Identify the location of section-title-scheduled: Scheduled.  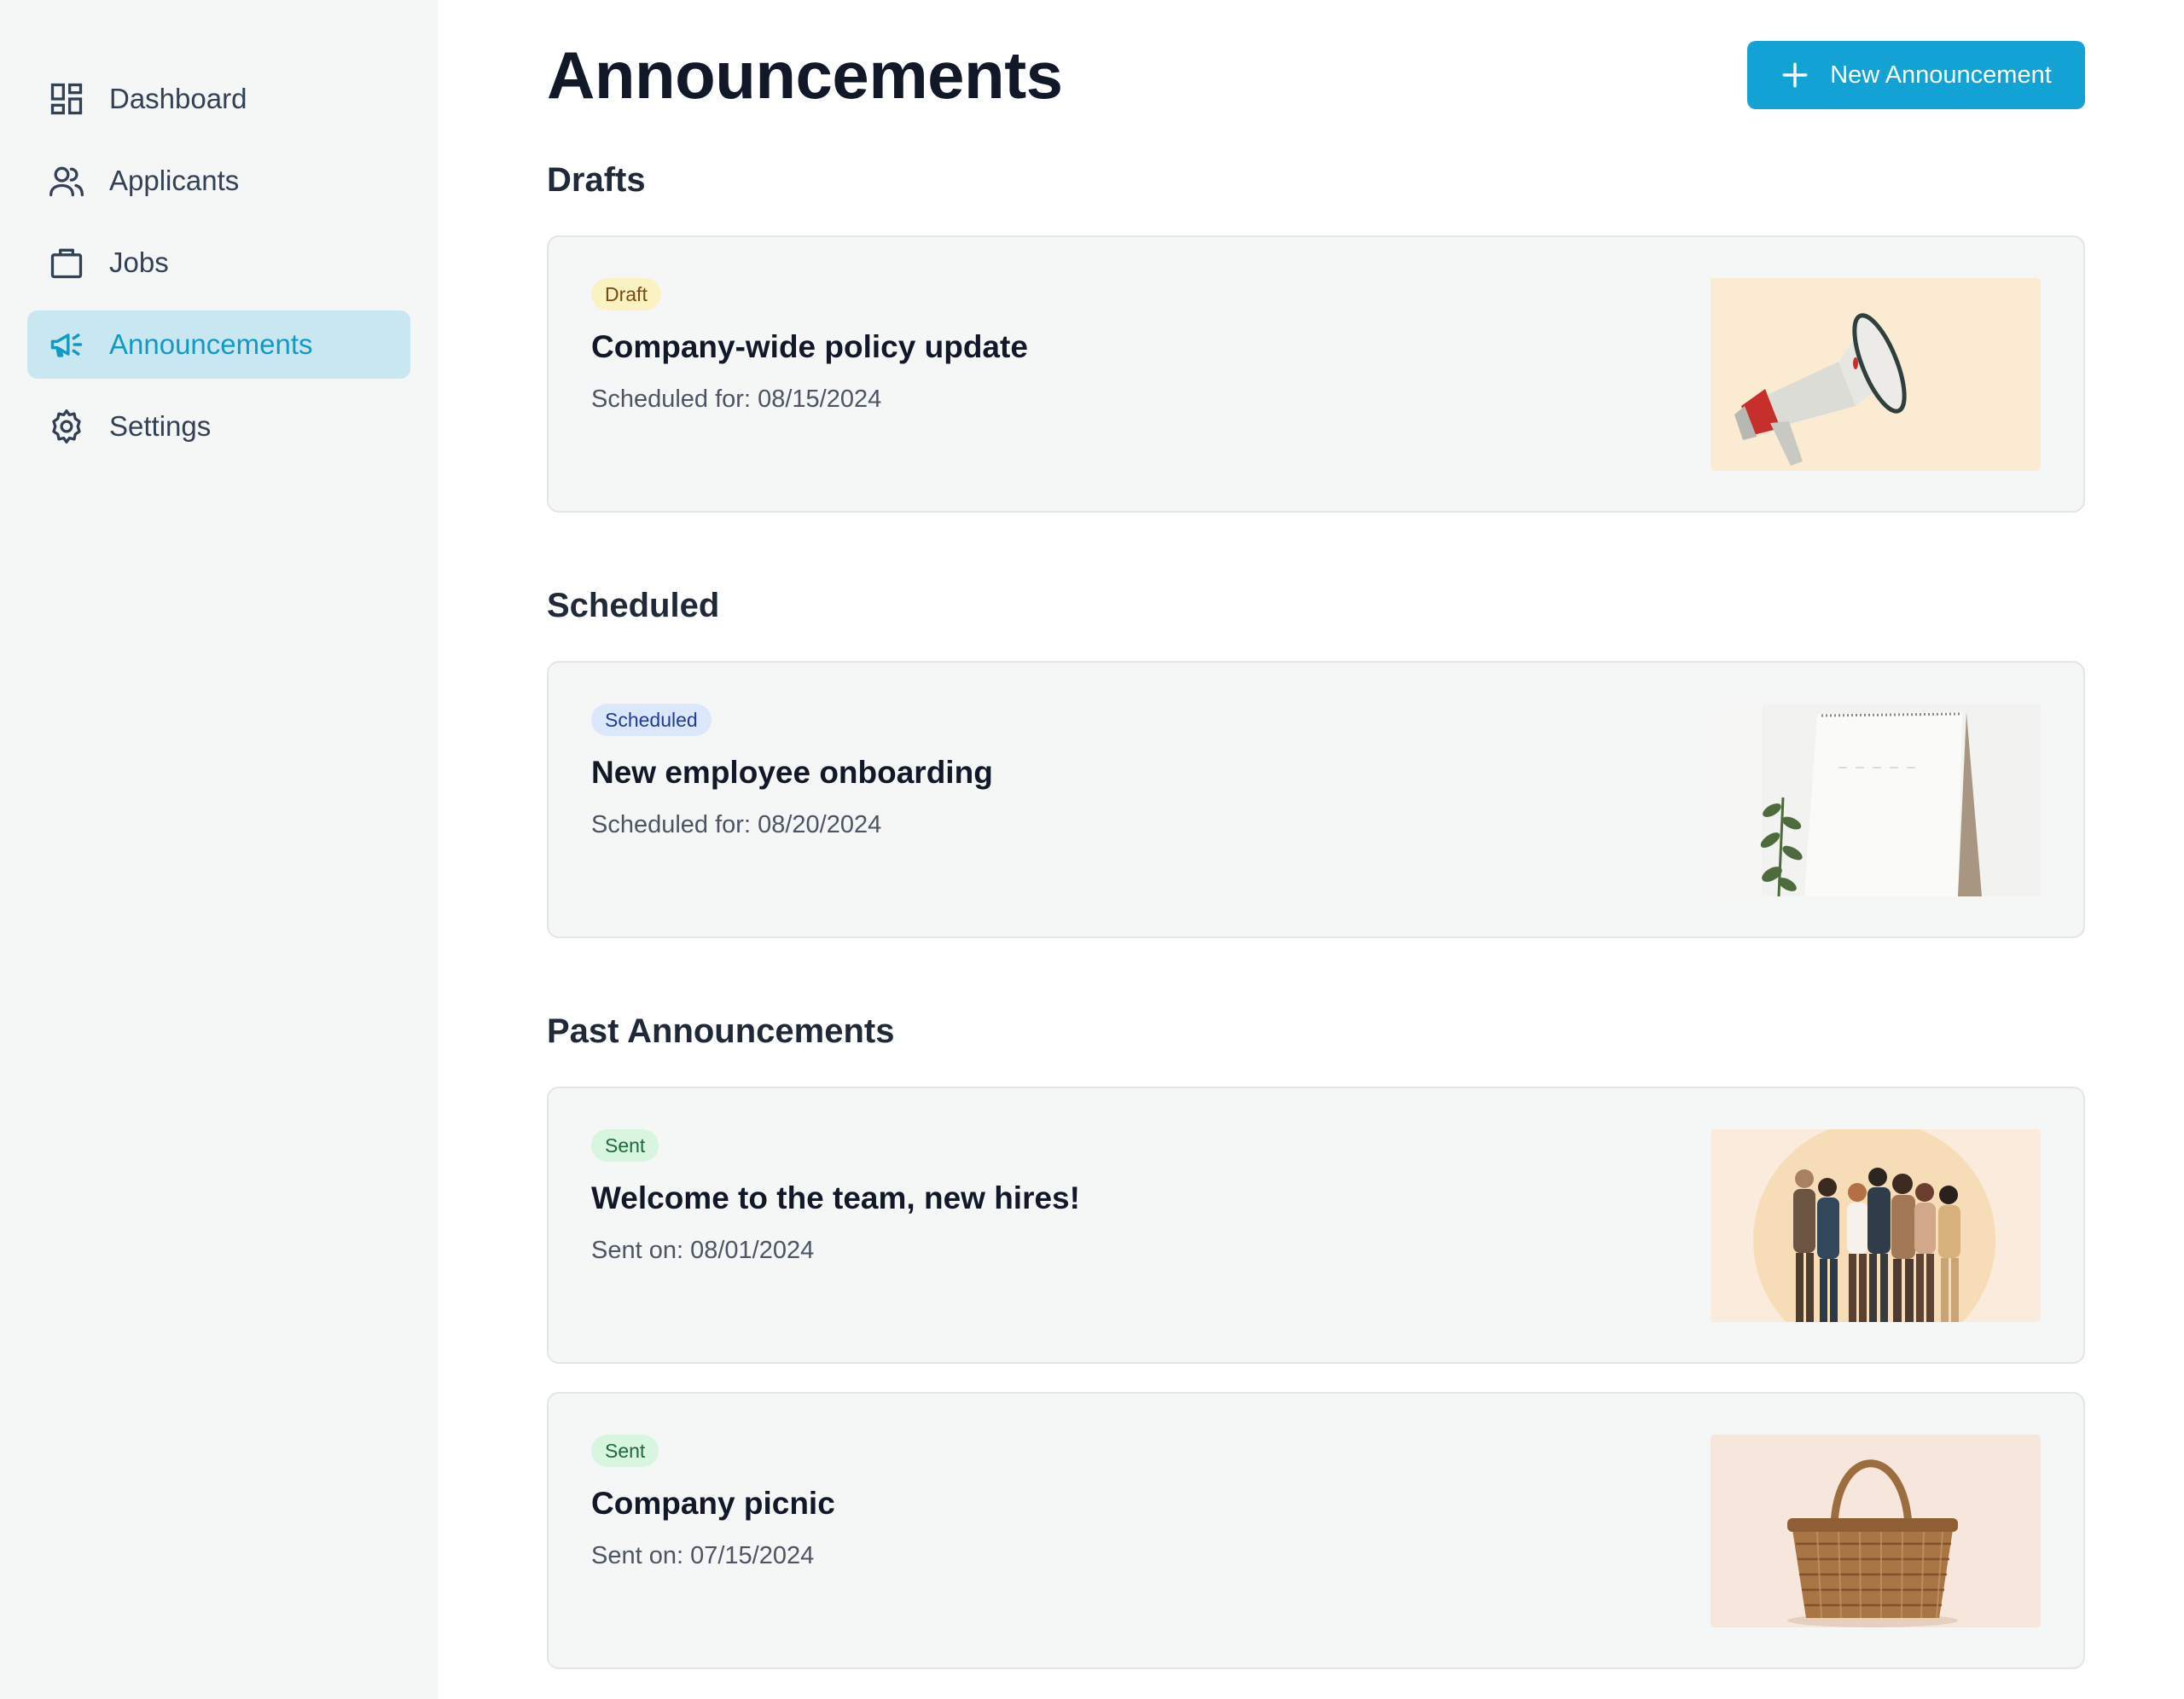
(634, 605).